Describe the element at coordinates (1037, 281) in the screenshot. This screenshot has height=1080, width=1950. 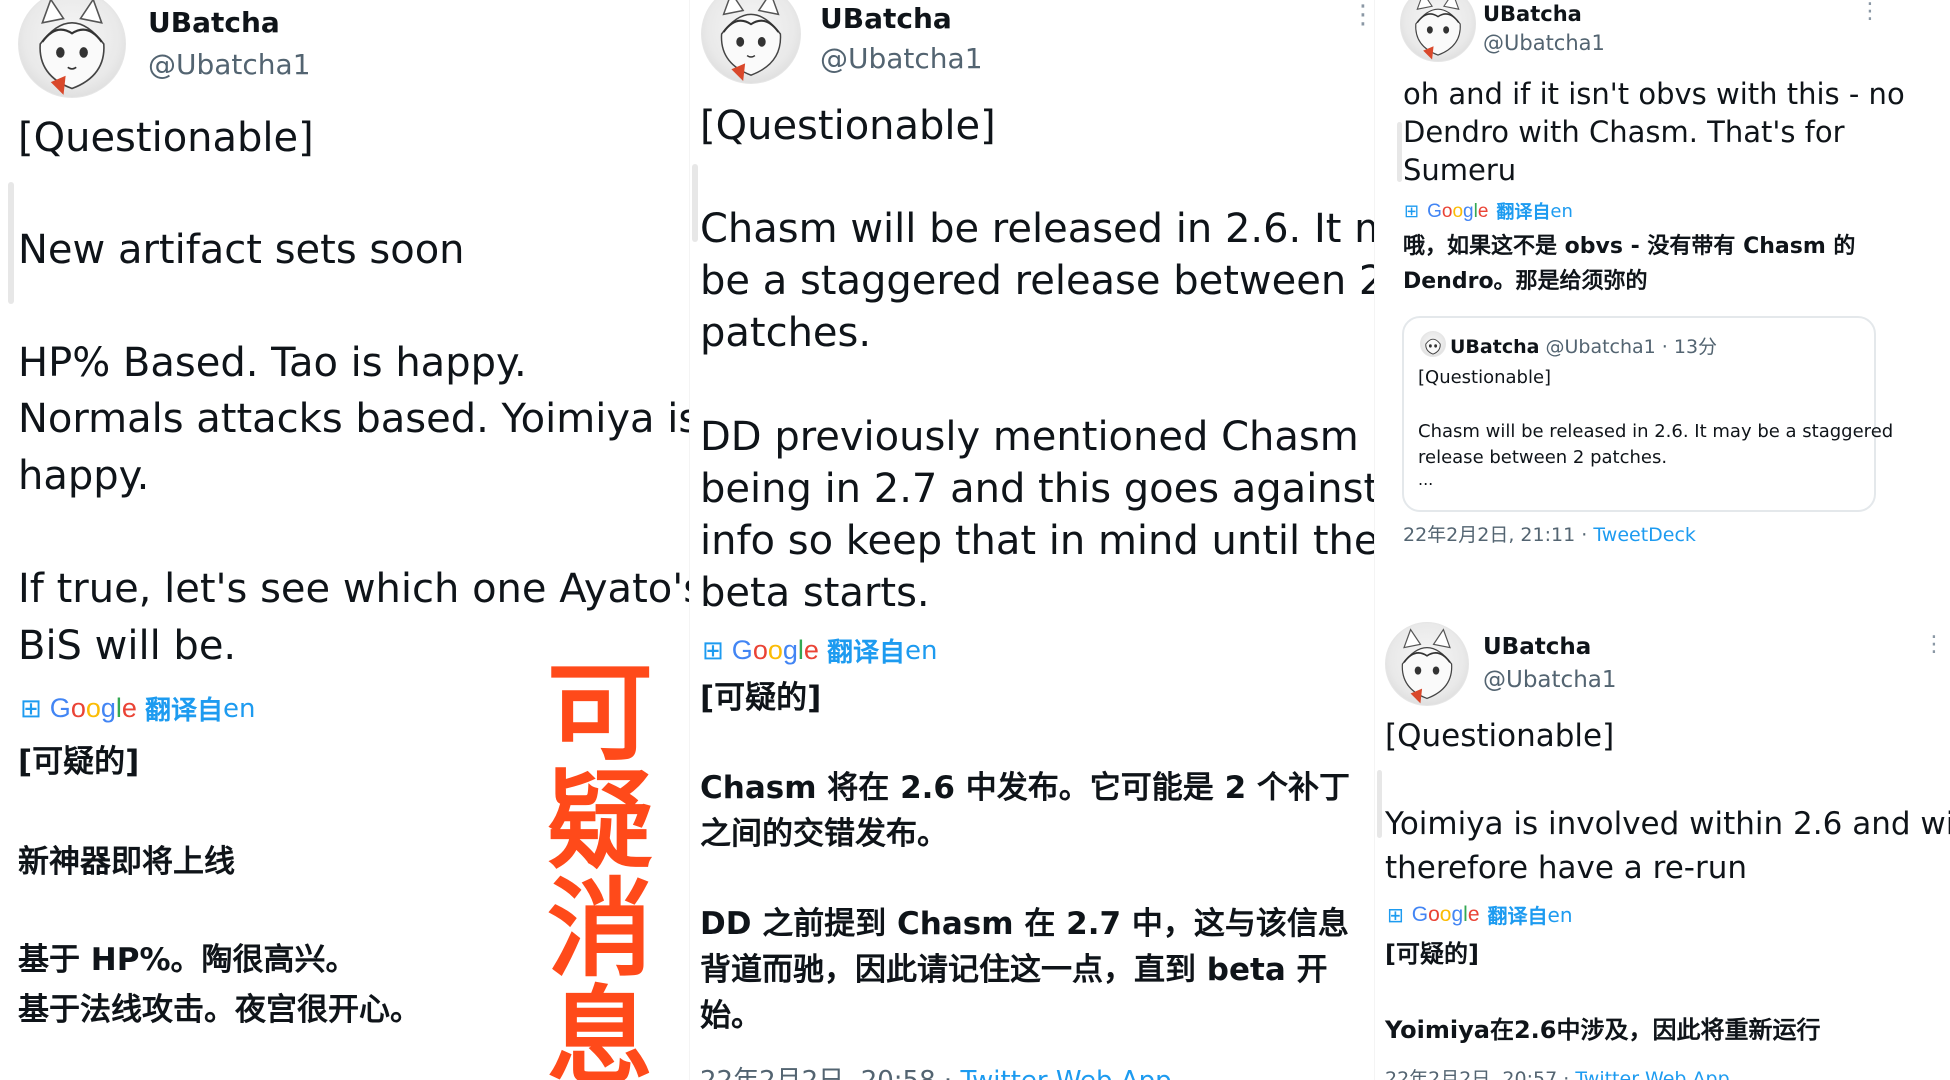
I see `tweet-line: be a staggered release between 2` at that location.